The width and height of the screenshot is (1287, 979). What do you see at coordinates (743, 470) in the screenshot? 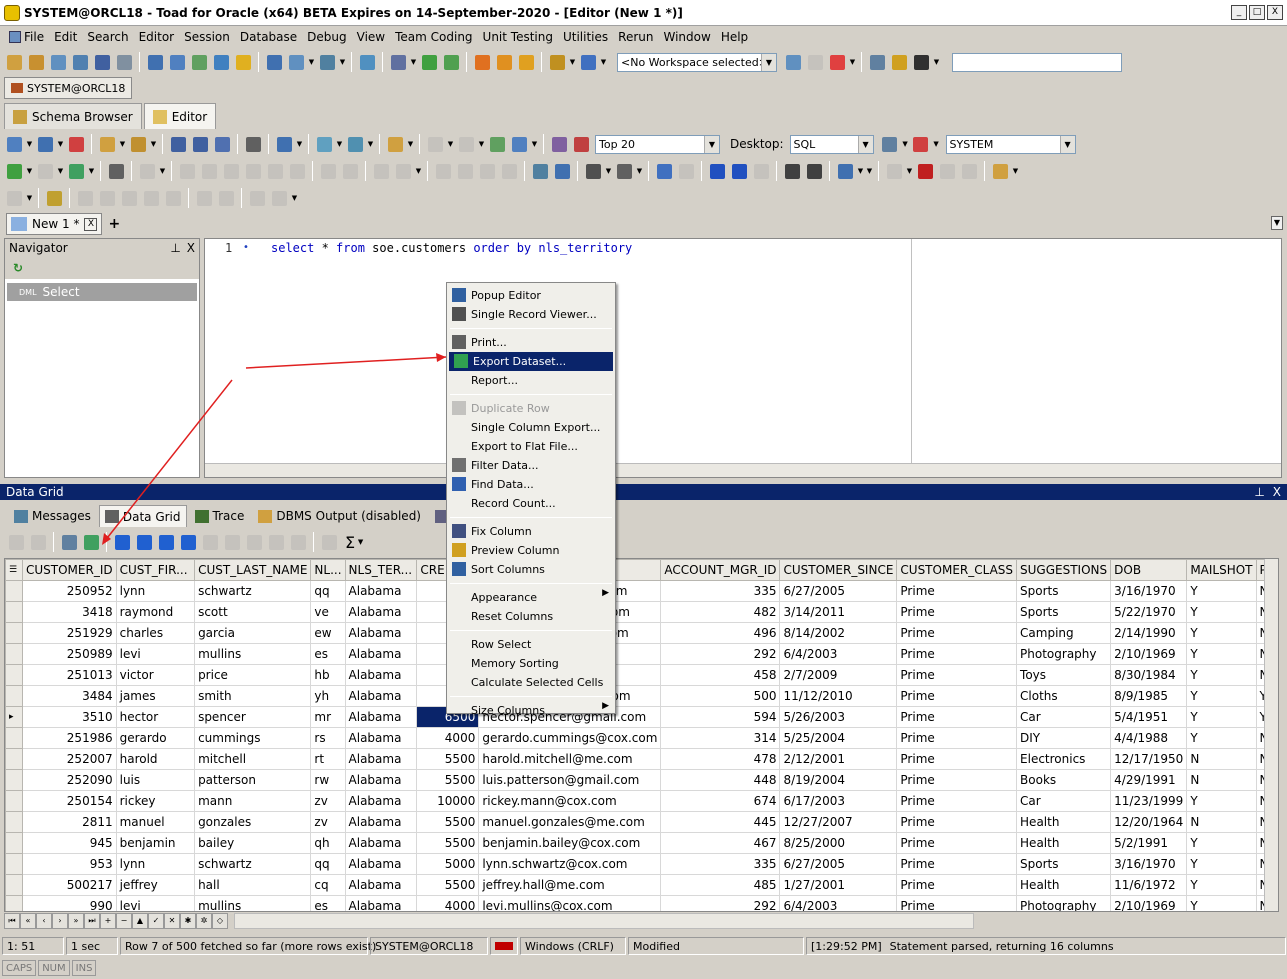
I see `editor-hscrollbar` at bounding box center [743, 470].